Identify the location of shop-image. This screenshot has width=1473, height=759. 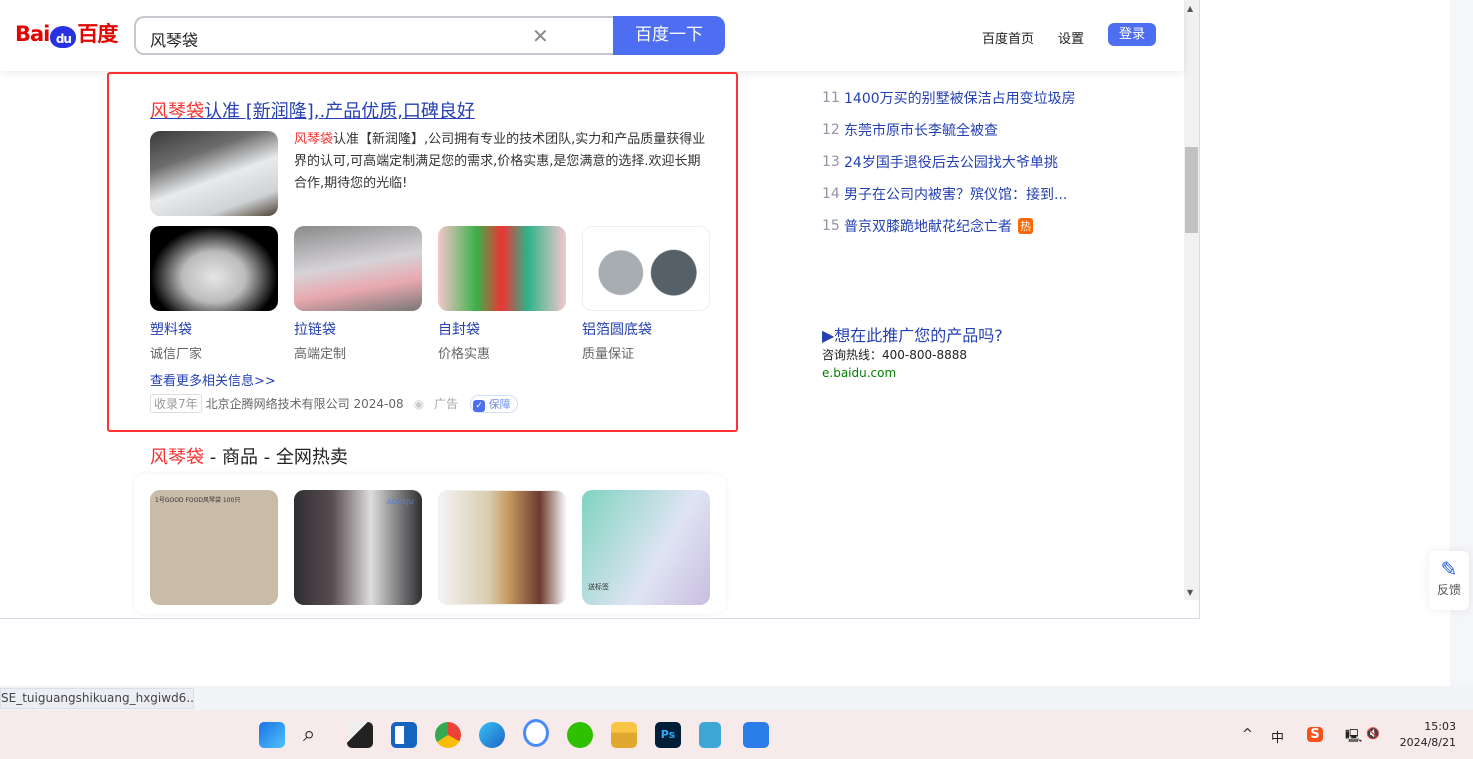
(502, 547).